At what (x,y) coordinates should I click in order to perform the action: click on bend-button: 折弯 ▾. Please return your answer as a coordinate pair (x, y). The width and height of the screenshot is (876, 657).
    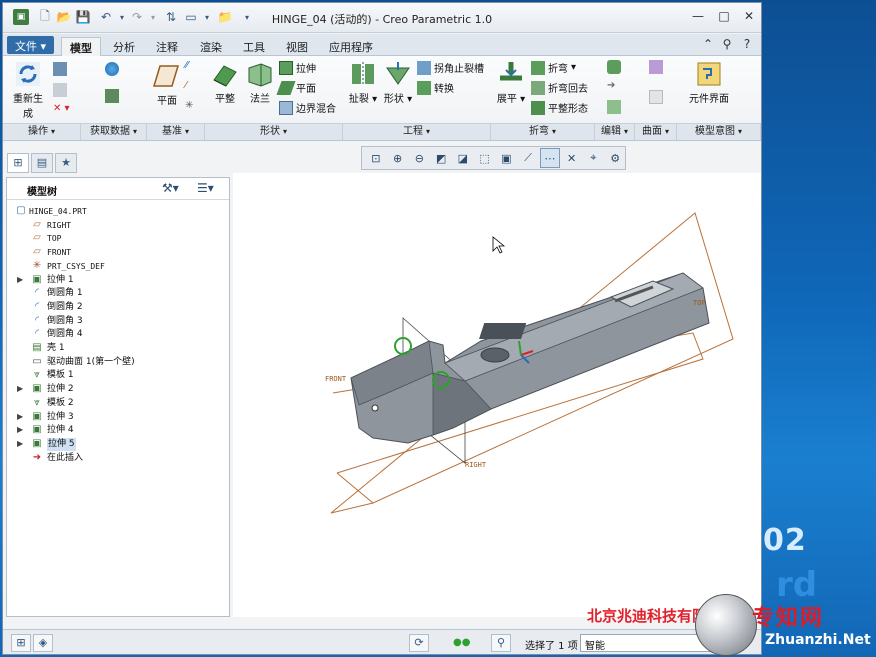
    Looking at the image, I should click on (553, 67).